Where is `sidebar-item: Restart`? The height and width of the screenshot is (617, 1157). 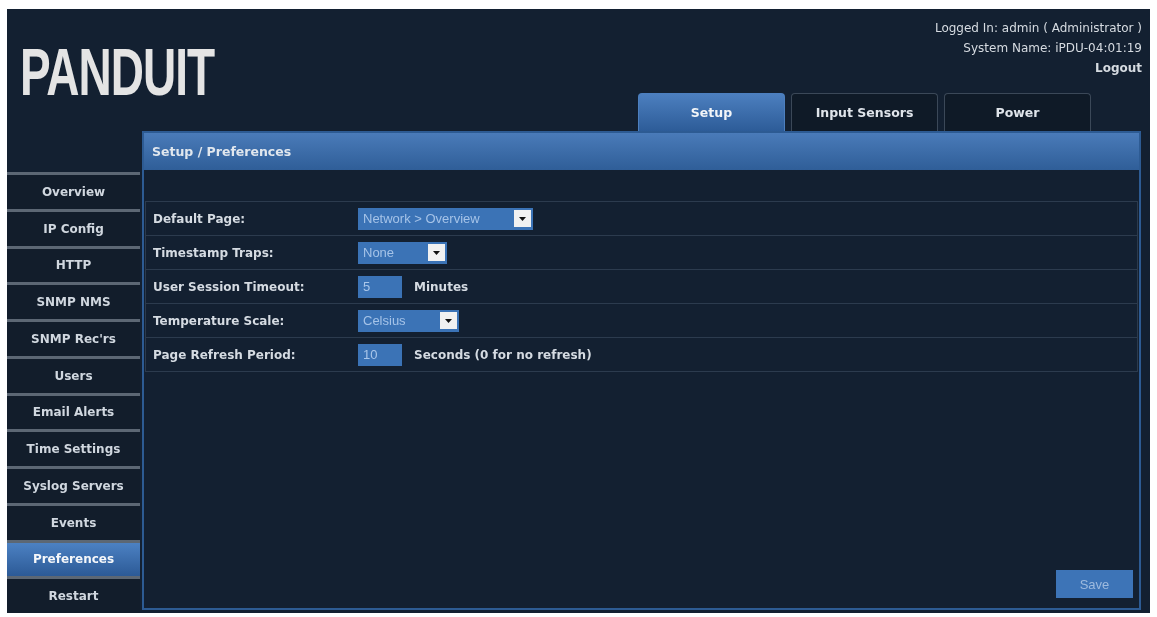
sidebar-item: Restart is located at coordinates (73, 594).